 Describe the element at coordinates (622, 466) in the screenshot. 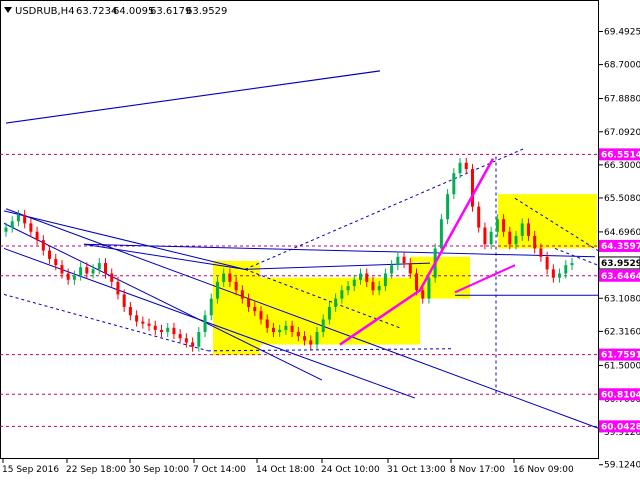

I see `y-tick-label: 59.1240` at that location.